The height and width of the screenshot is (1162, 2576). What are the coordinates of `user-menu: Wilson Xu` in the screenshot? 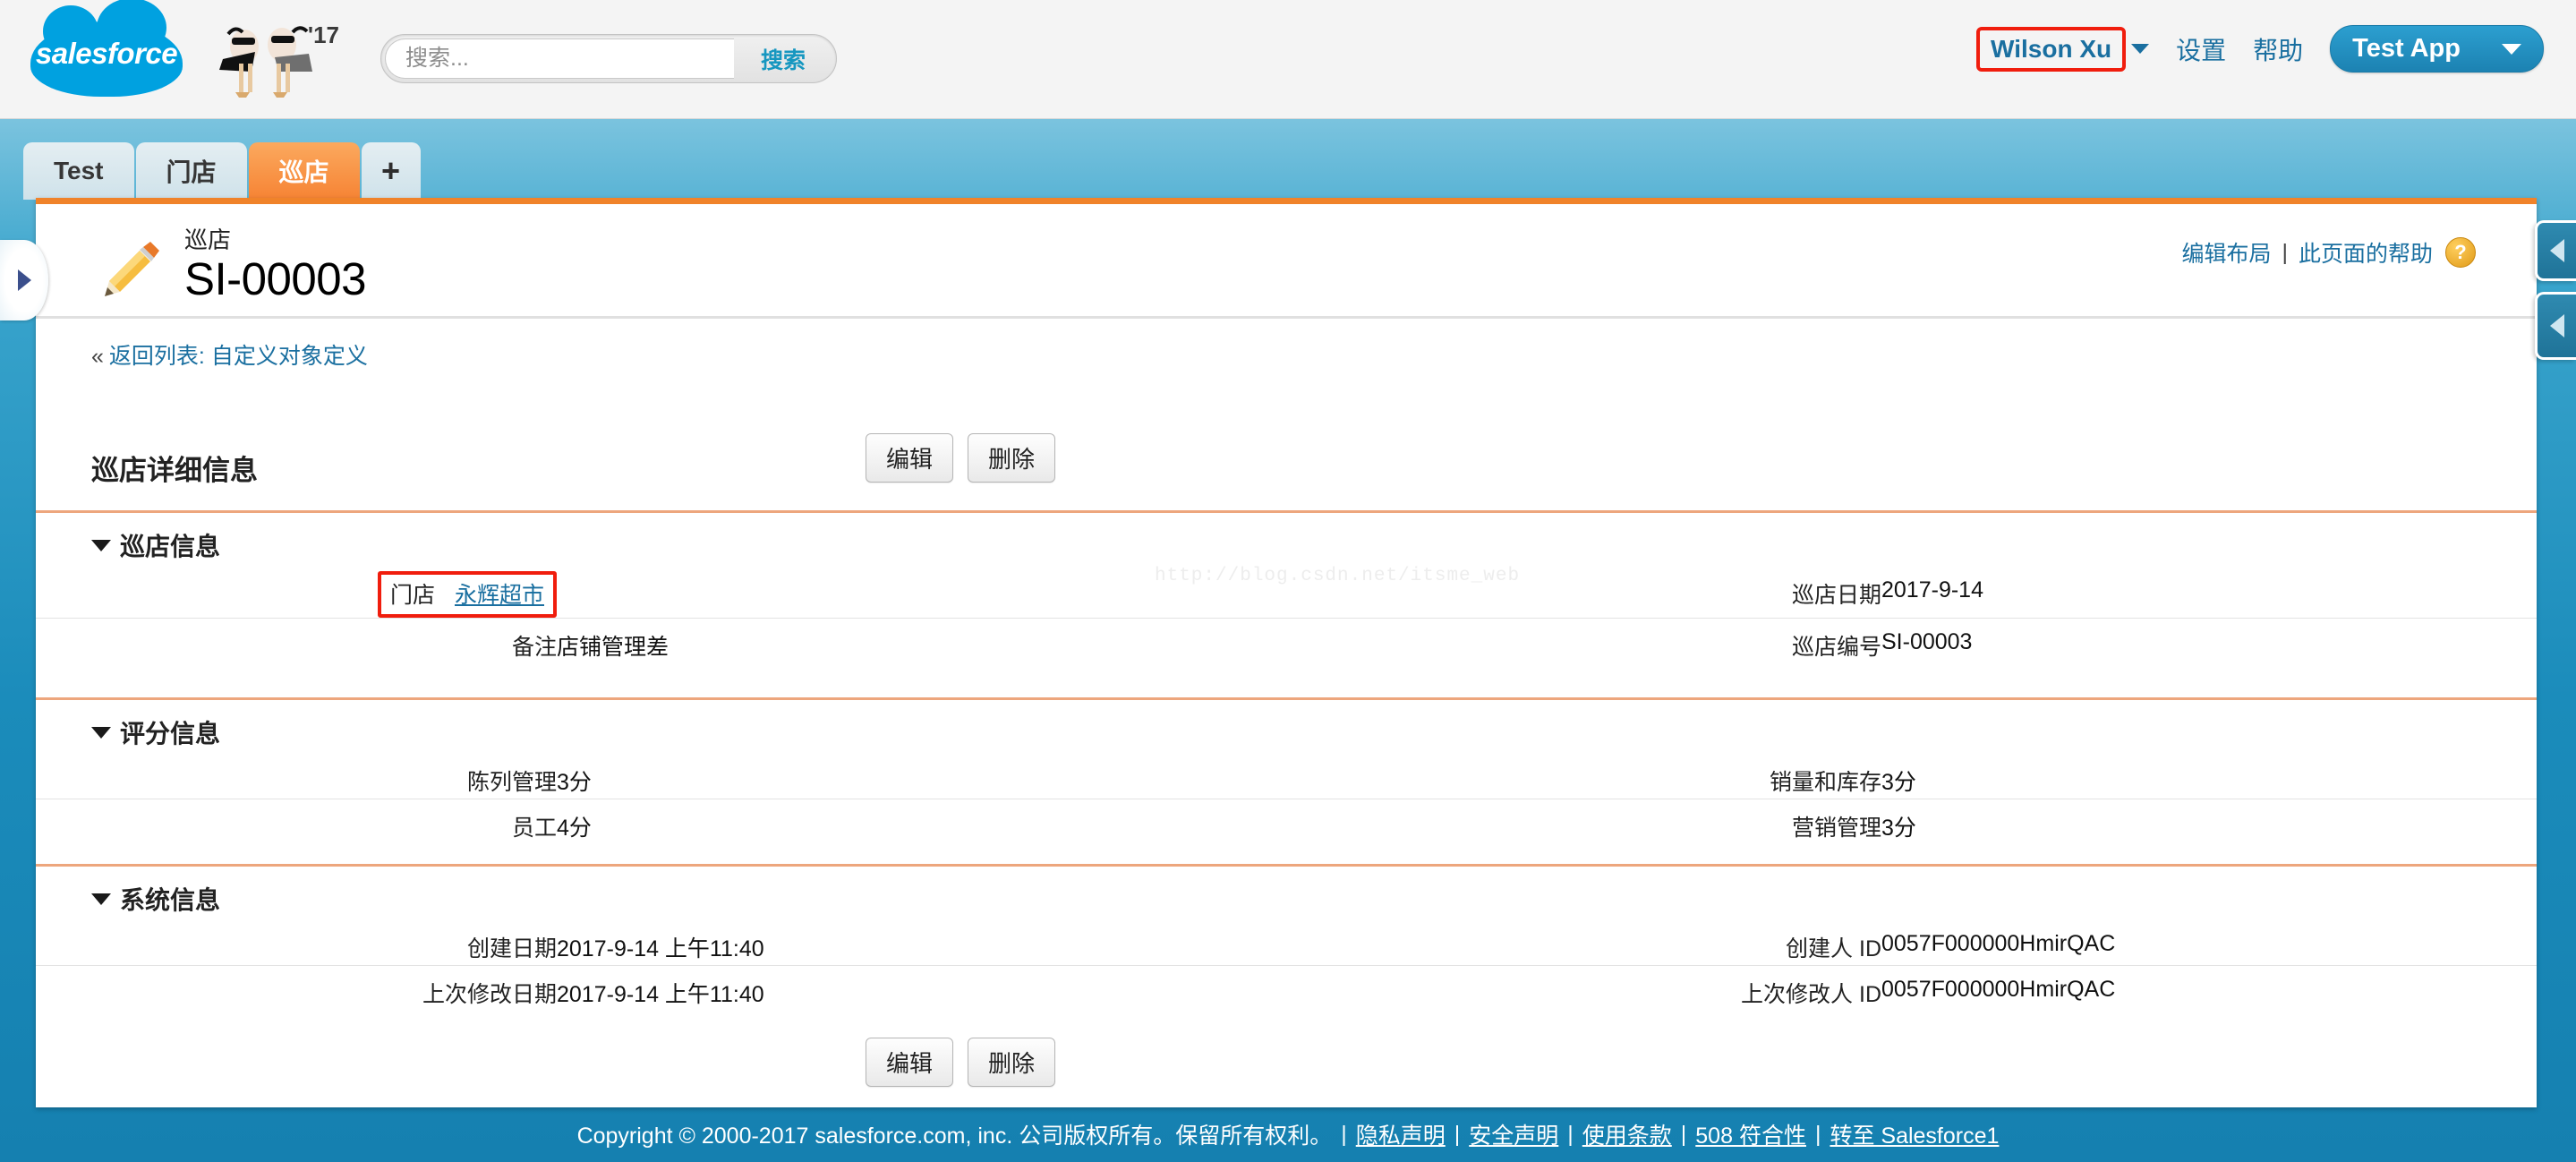 It's located at (2051, 49).